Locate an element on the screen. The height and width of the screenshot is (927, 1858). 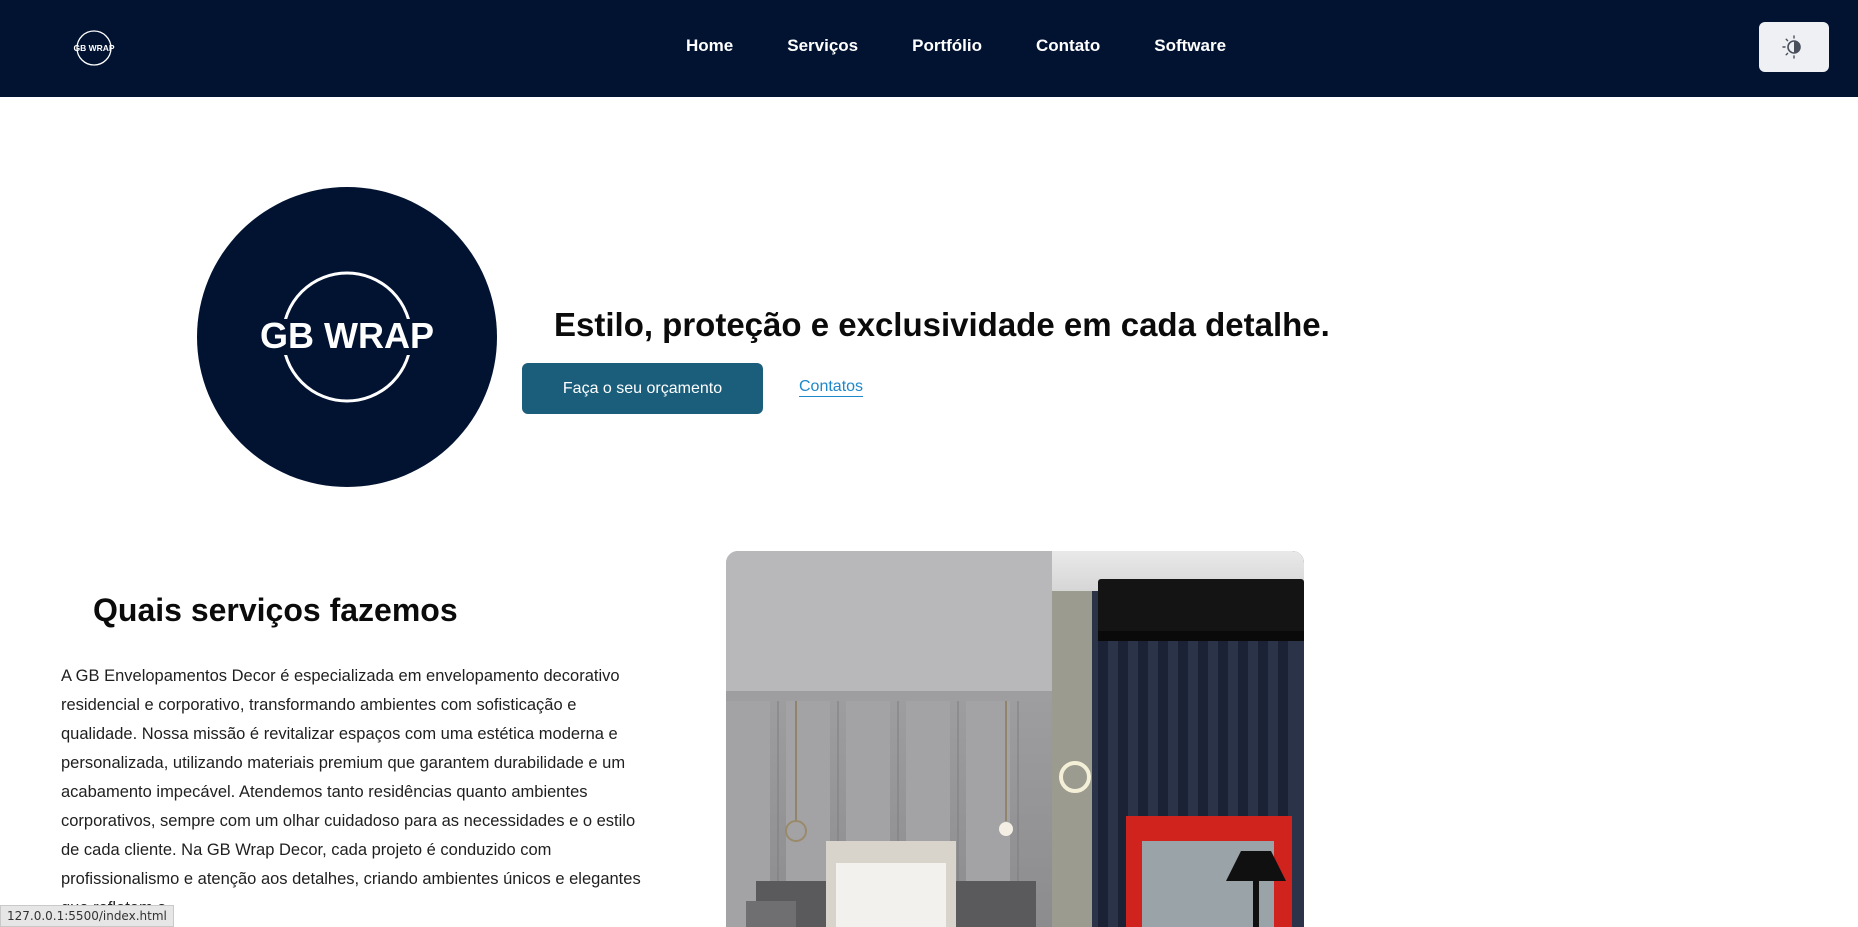
hero-logo-text: GB WRAP is located at coordinates (347, 335).